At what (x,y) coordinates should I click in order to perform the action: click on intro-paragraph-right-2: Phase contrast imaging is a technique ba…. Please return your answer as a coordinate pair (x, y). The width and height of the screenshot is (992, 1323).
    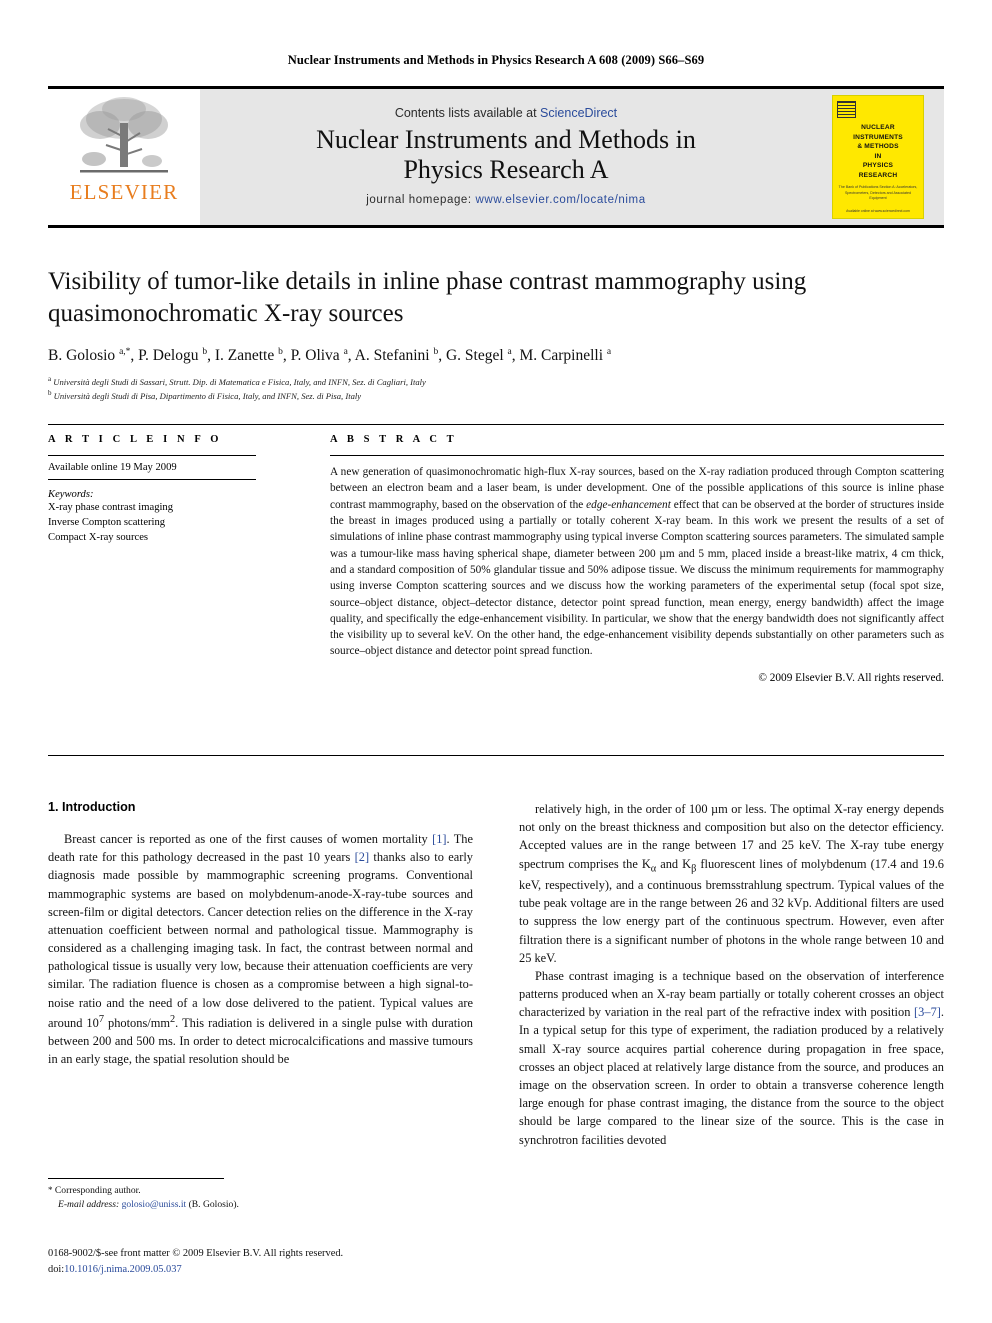
    Looking at the image, I should click on (731, 1057).